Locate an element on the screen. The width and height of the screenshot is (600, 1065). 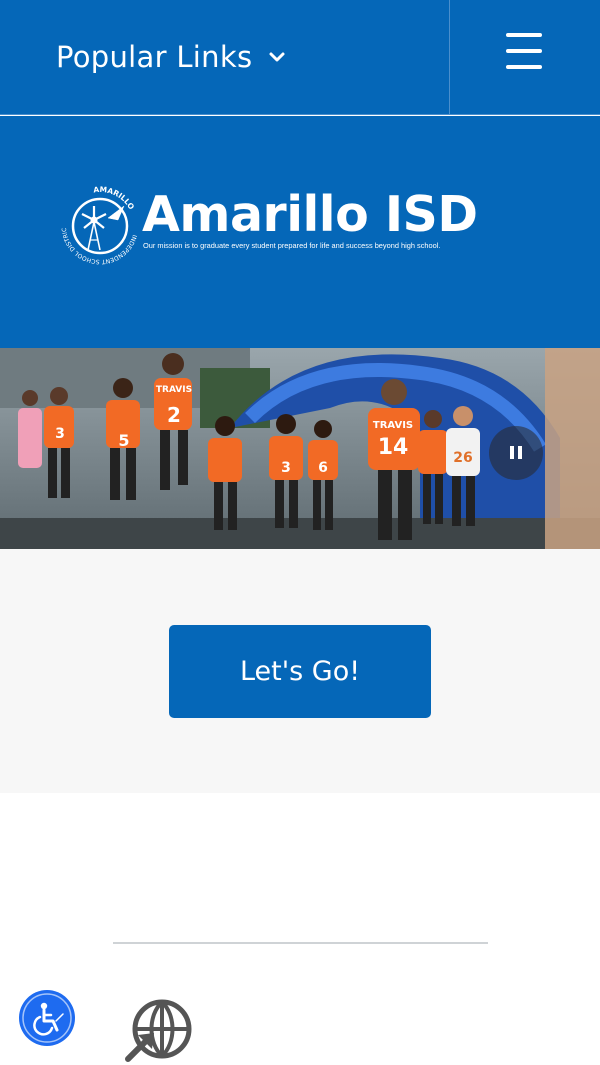
section-divider is located at coordinates (300, 943).